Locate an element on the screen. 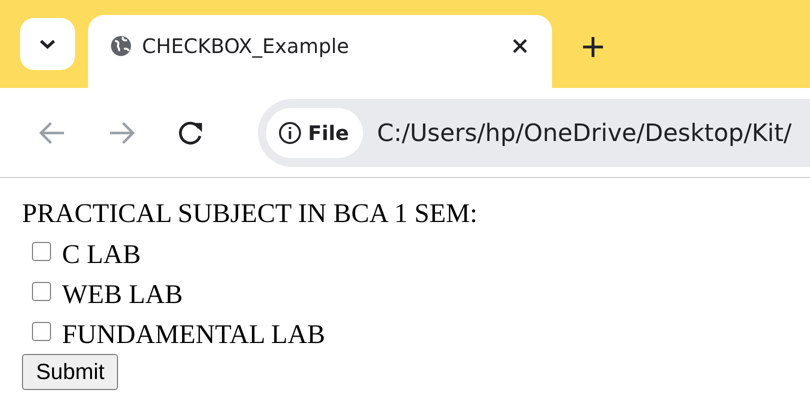 This screenshot has width=810, height=410. tab-title: CHECKBOX_Example is located at coordinates (246, 46).